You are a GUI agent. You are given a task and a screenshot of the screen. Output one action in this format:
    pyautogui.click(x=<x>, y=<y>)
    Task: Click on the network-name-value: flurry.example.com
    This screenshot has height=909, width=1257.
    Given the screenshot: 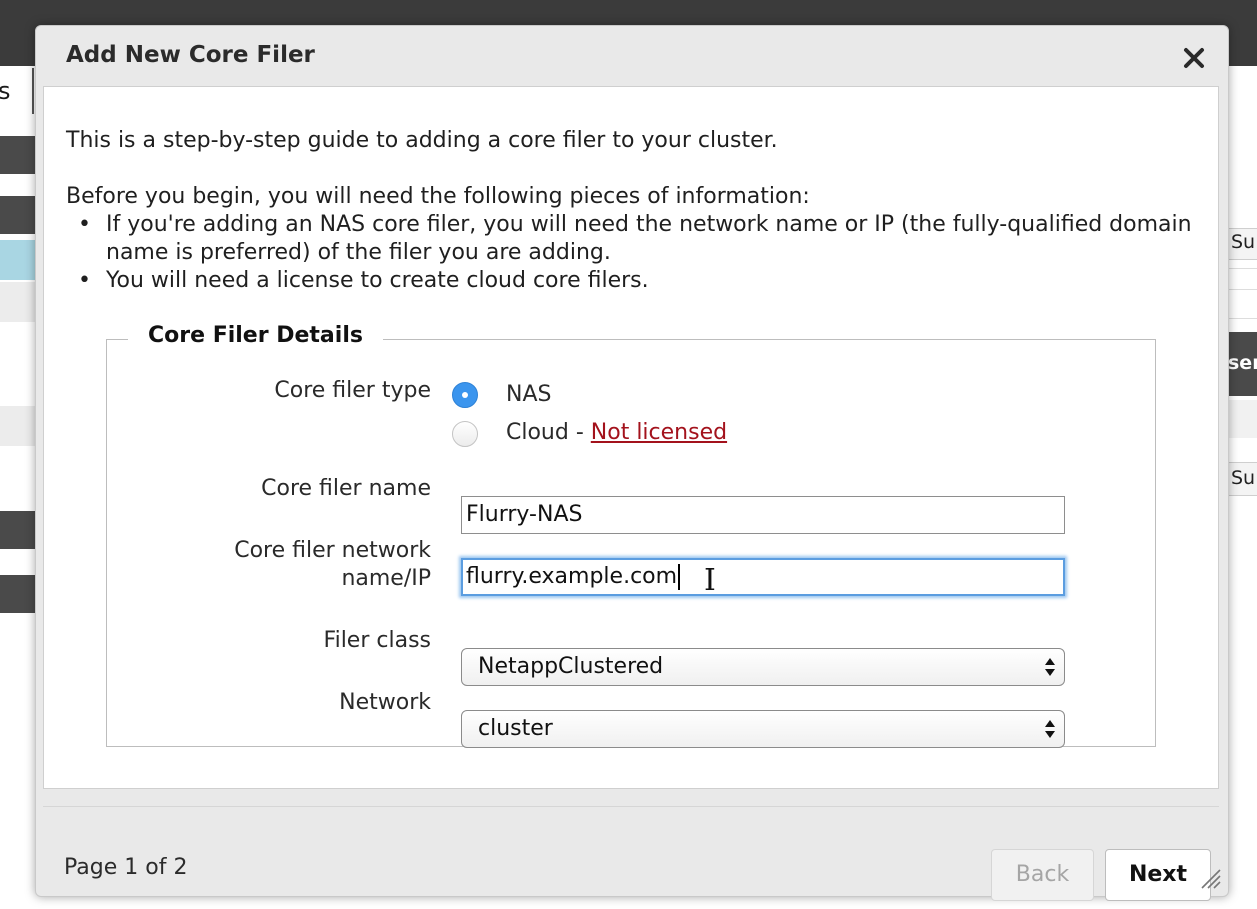 What is the action you would take?
    pyautogui.click(x=572, y=576)
    